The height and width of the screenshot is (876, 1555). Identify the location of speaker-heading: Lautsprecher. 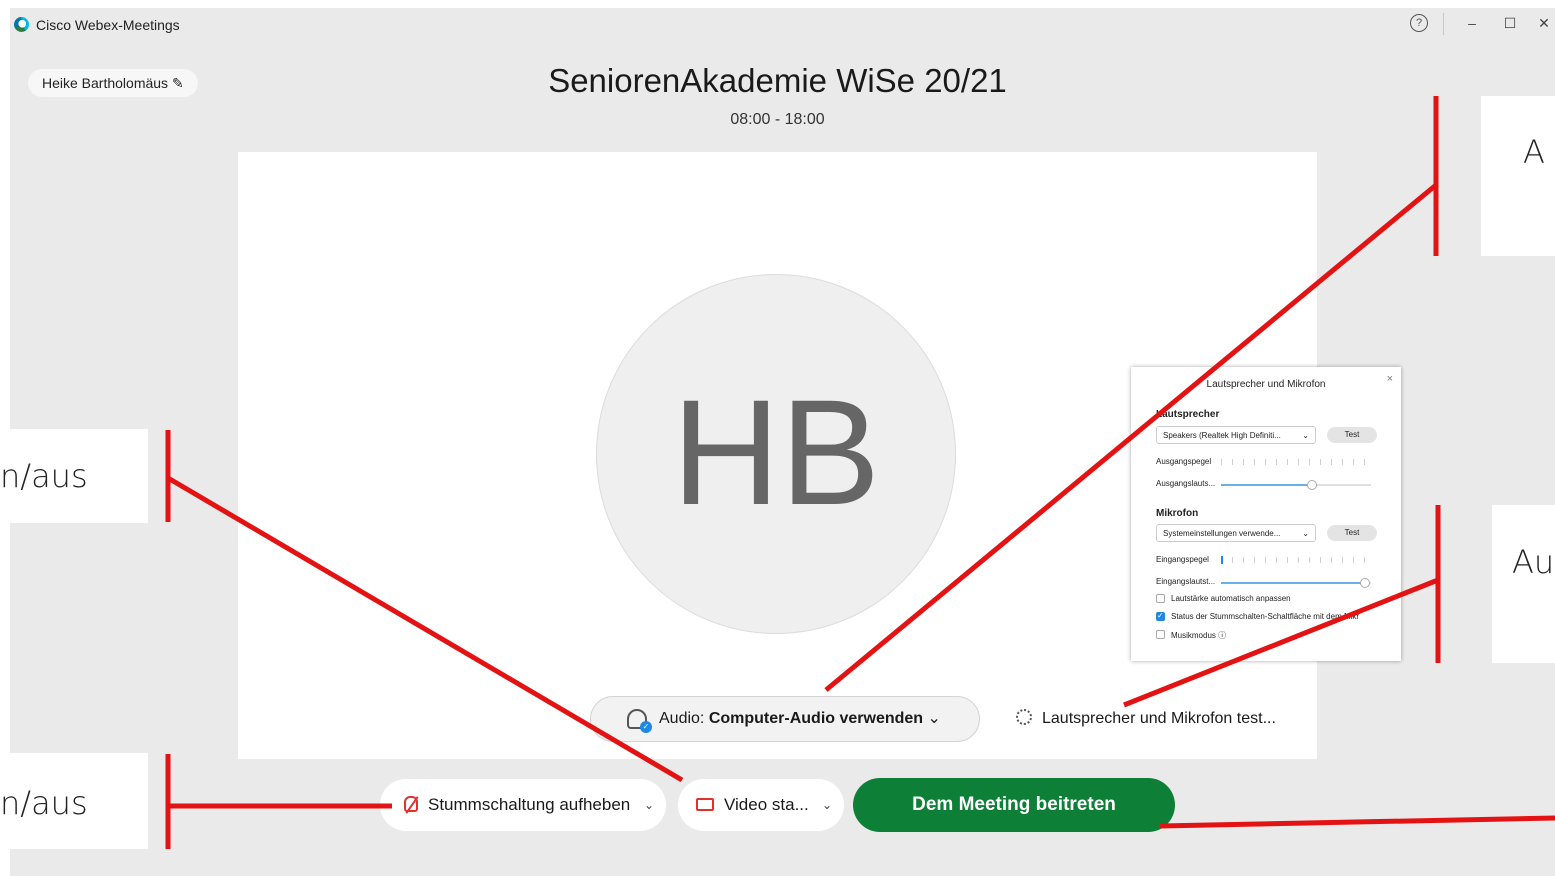
(1188, 414).